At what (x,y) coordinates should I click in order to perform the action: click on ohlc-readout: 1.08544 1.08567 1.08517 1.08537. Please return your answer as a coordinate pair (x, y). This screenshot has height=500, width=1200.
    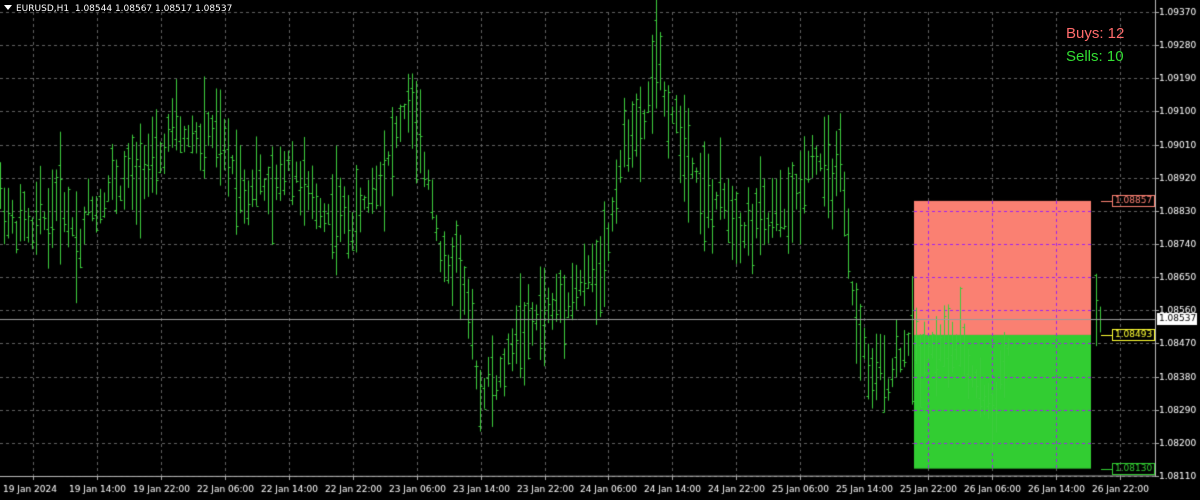
    Looking at the image, I should click on (153, 9).